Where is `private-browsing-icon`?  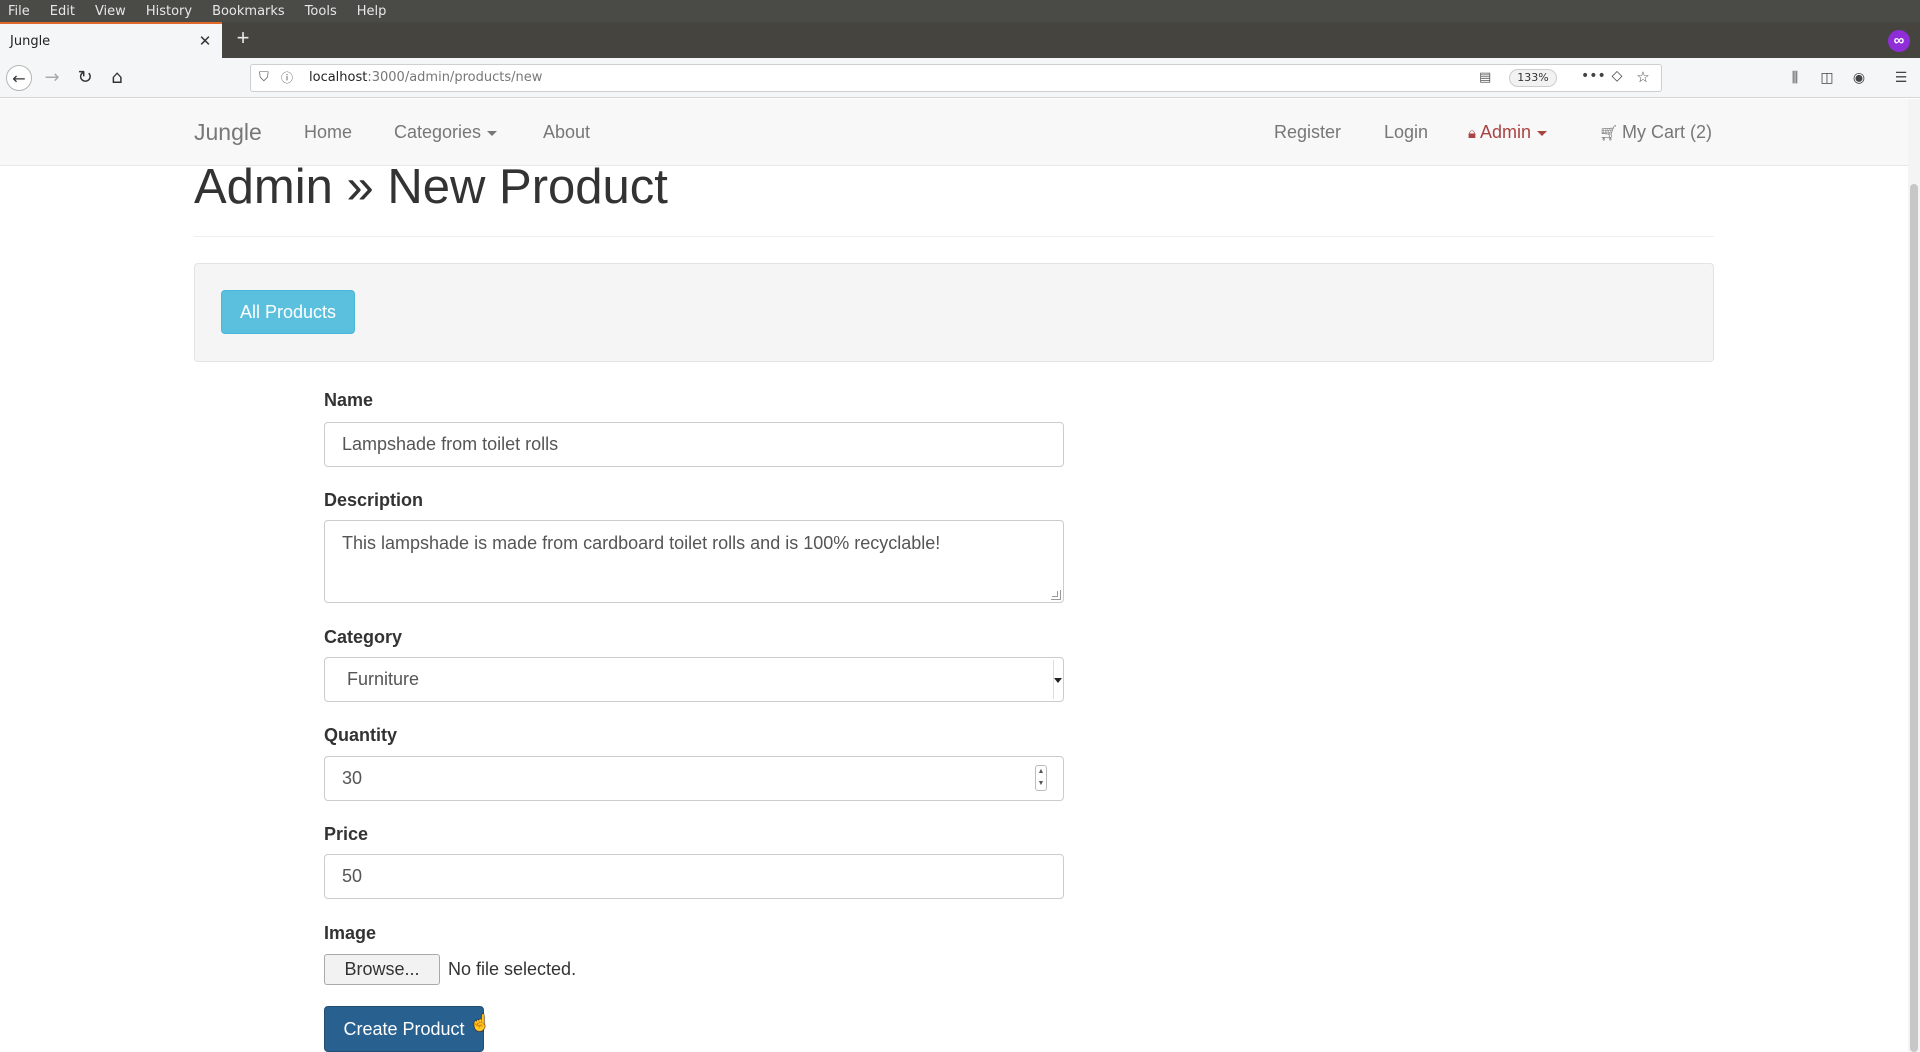 private-browsing-icon is located at coordinates (1899, 41).